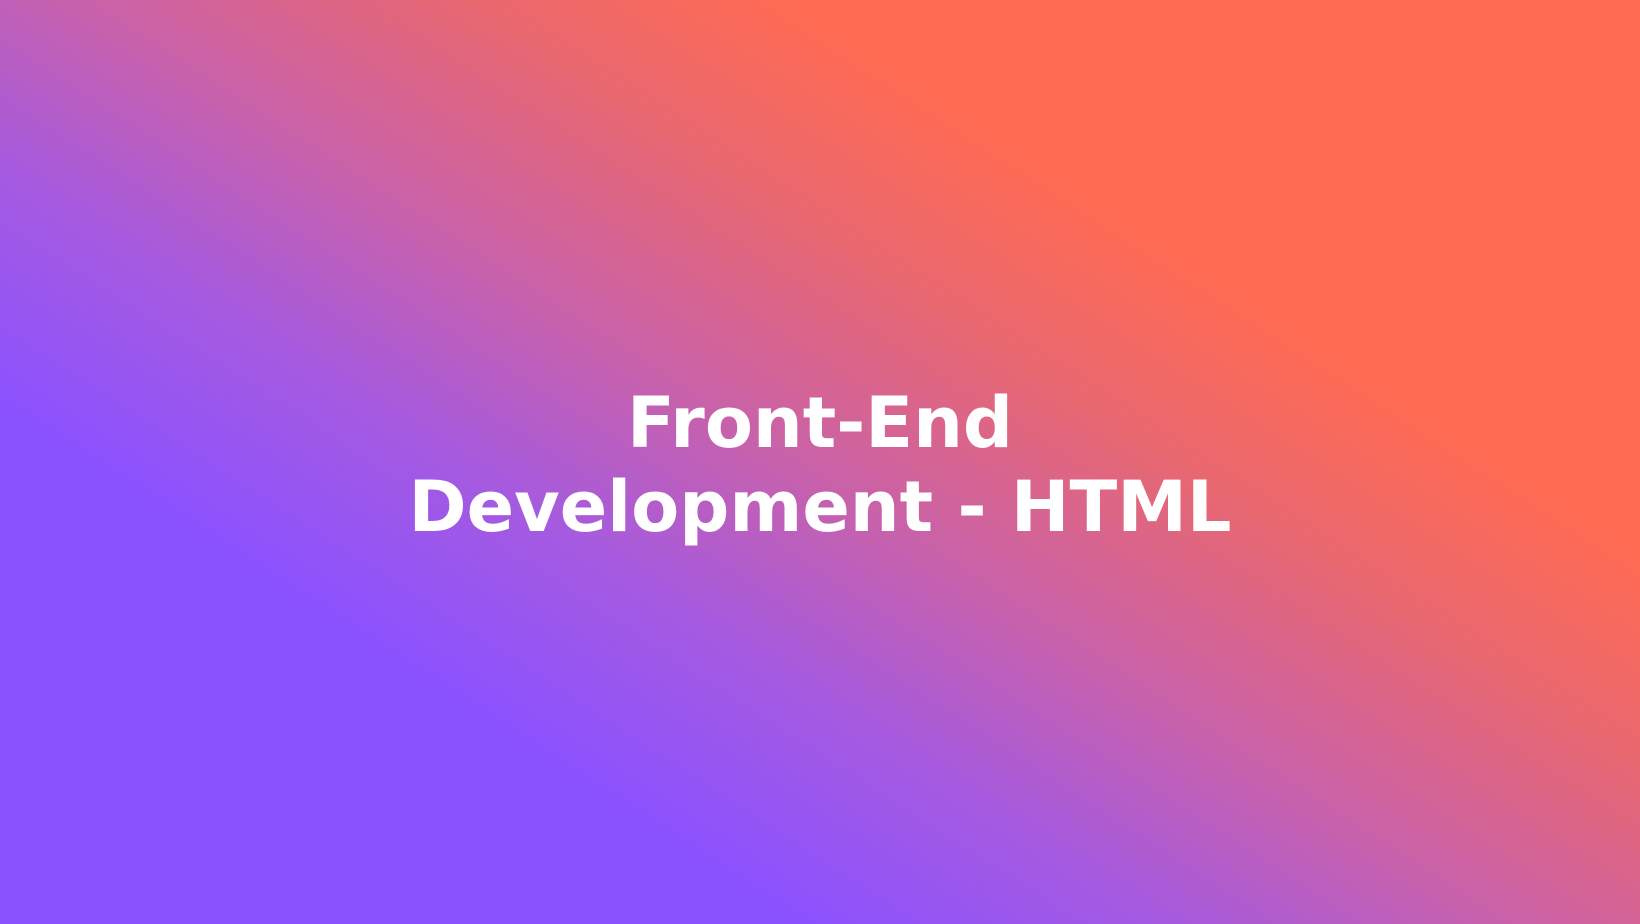 The image size is (1640, 924). I want to click on slide-title-line-2: Development - HTML, so click(820, 507).